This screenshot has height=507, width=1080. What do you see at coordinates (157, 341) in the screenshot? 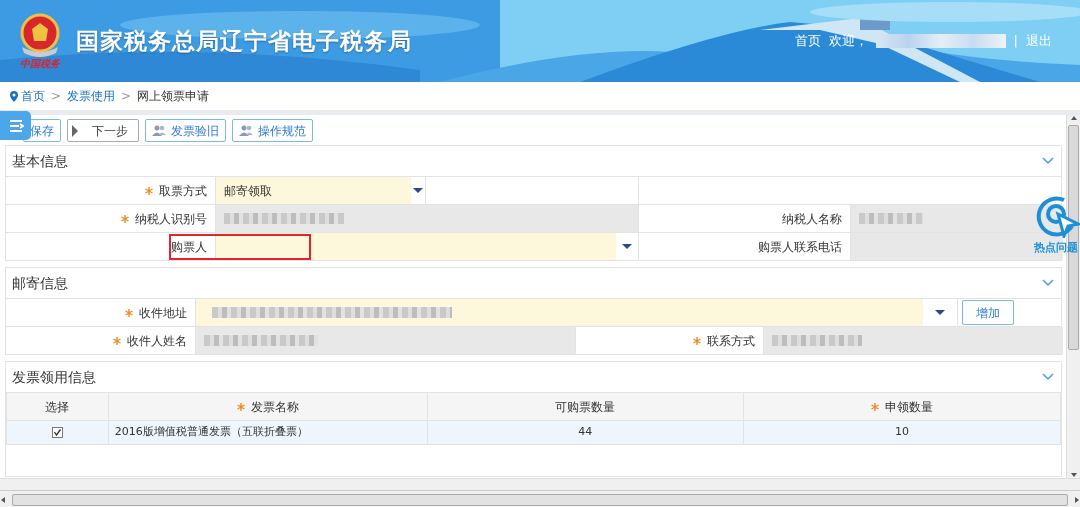
I see `field-label: 收件人姓名` at bounding box center [157, 341].